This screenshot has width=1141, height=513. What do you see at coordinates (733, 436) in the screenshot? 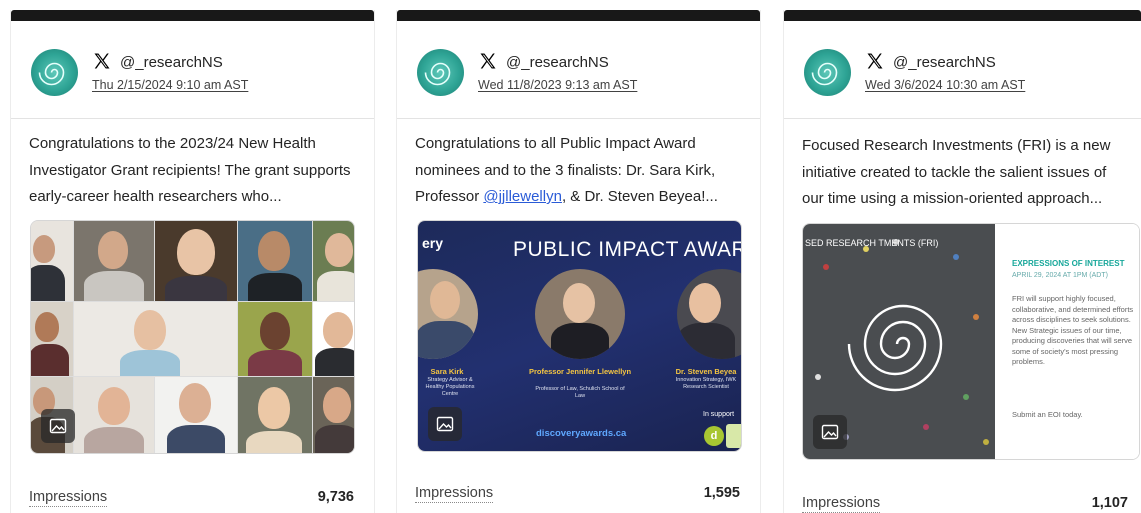
I see `discovery-logo-icon` at bounding box center [733, 436].